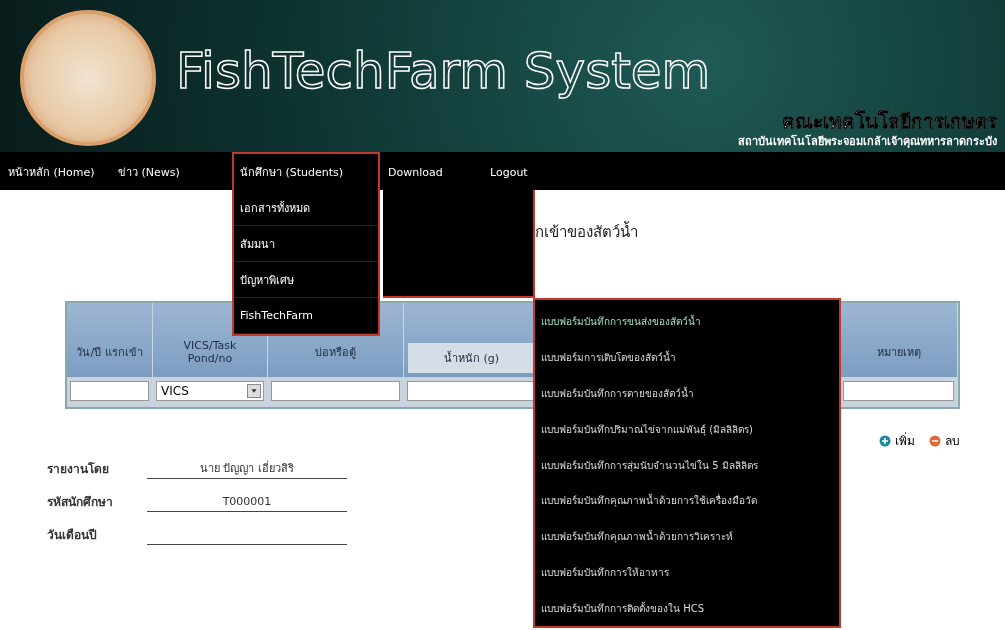  I want to click on submenu-item: แบบฟอร์มบันทึกการตายของสัตว์น้ำ, so click(687, 393).